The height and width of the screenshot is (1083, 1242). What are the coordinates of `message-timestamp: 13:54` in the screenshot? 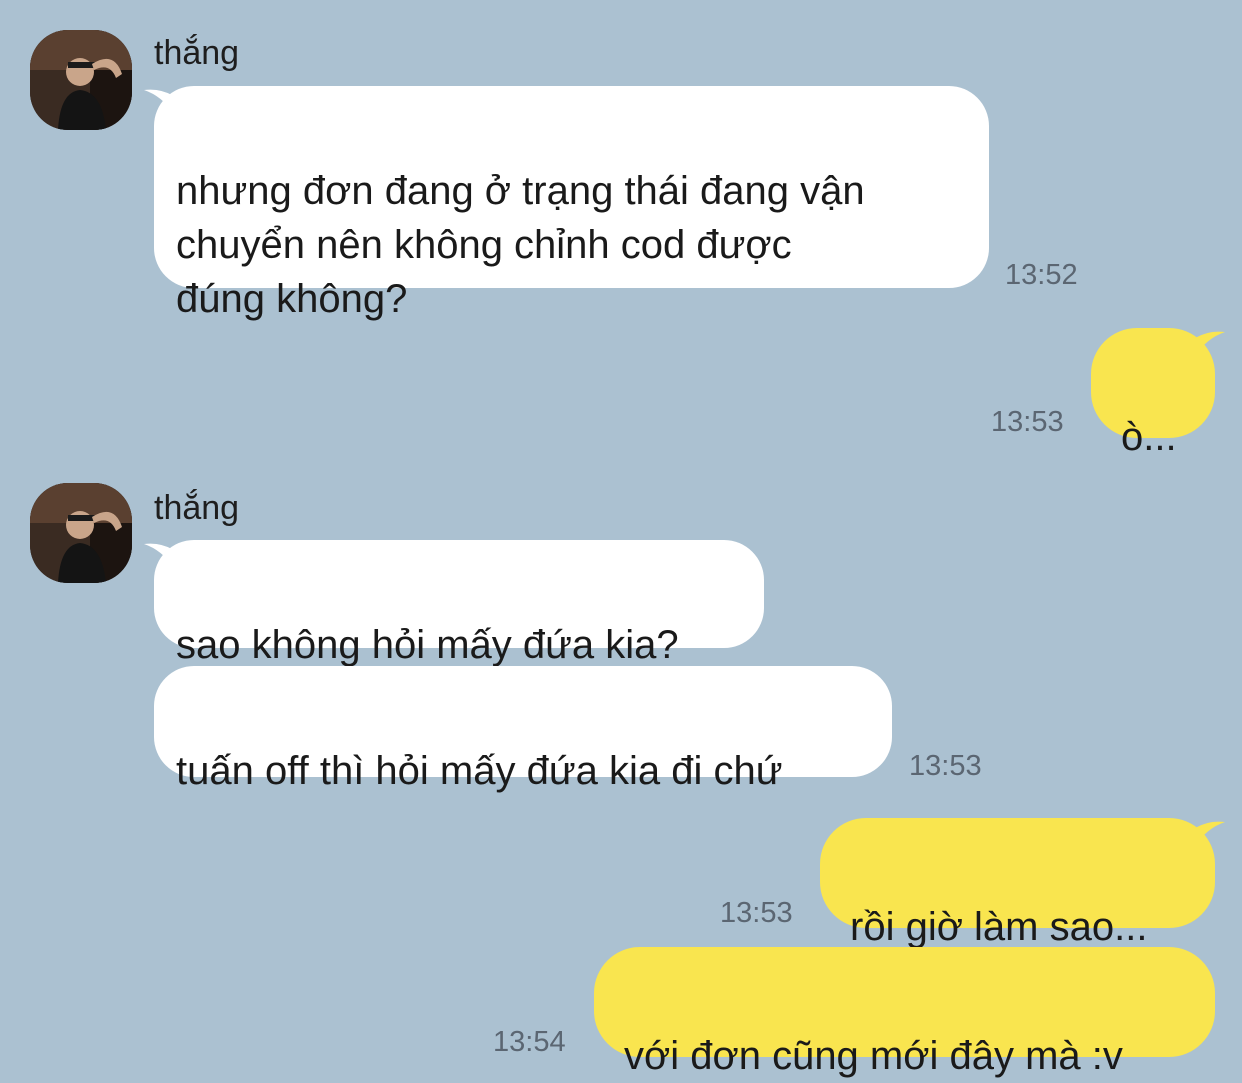 It's located at (529, 1042).